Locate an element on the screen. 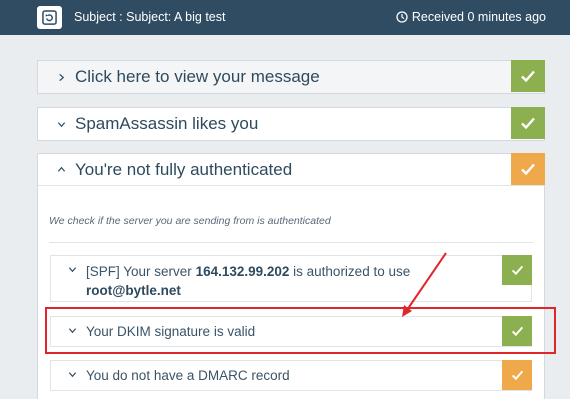 This screenshot has width=570, height=399. email-subject: Subject : Subject: A big test is located at coordinates (150, 17).